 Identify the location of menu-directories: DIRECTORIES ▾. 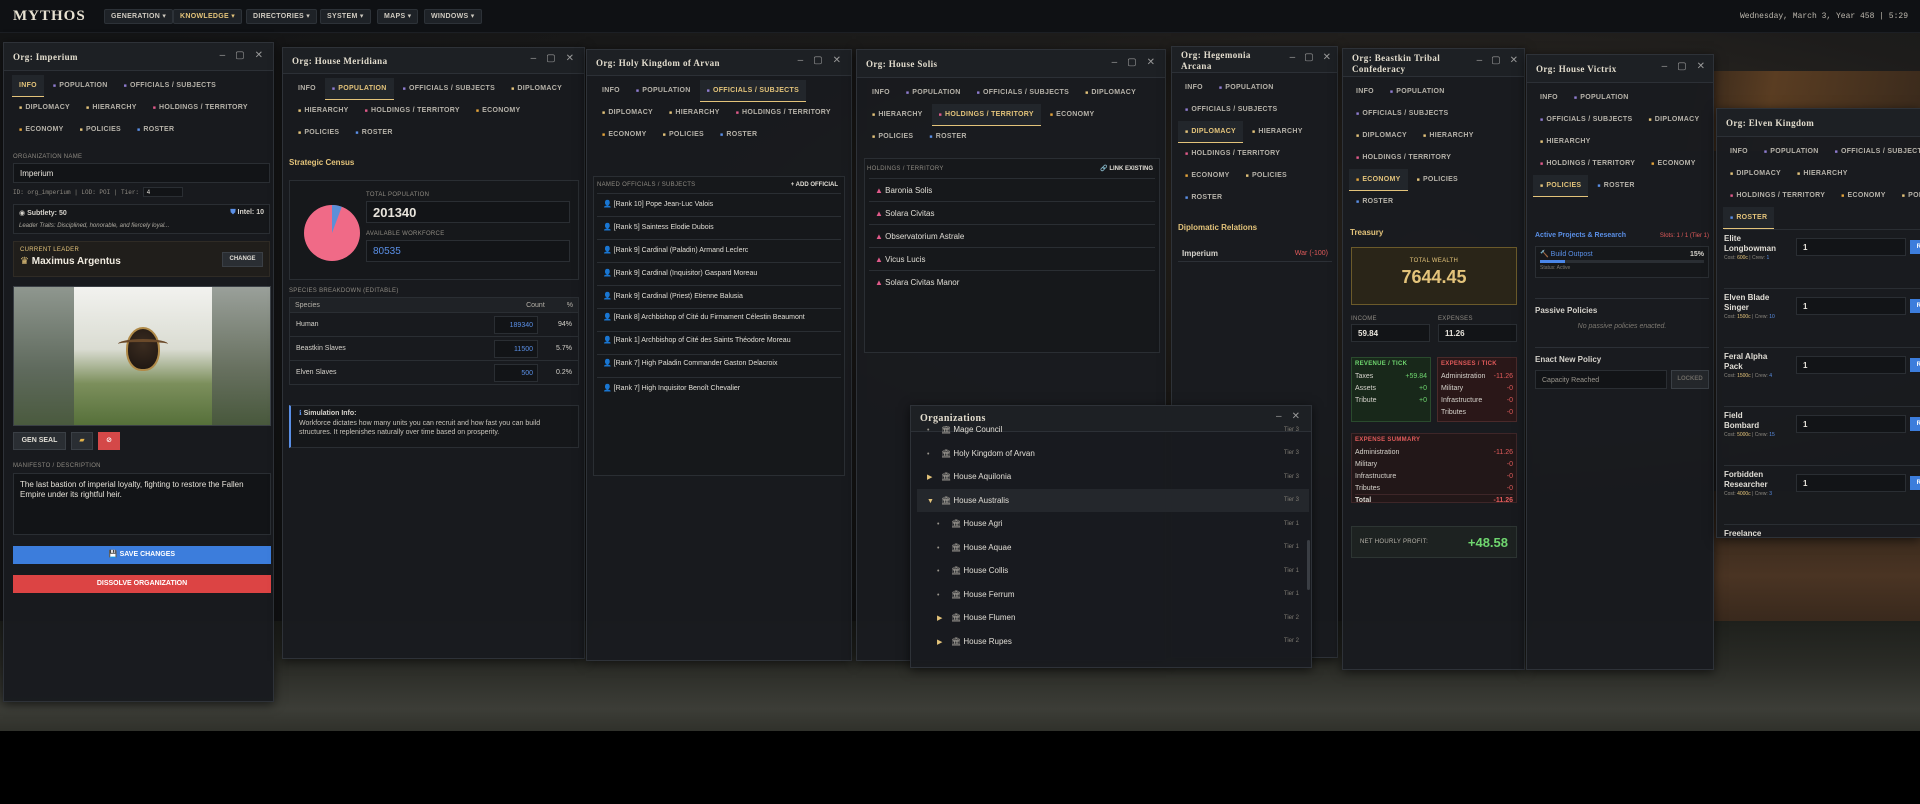
(282, 16).